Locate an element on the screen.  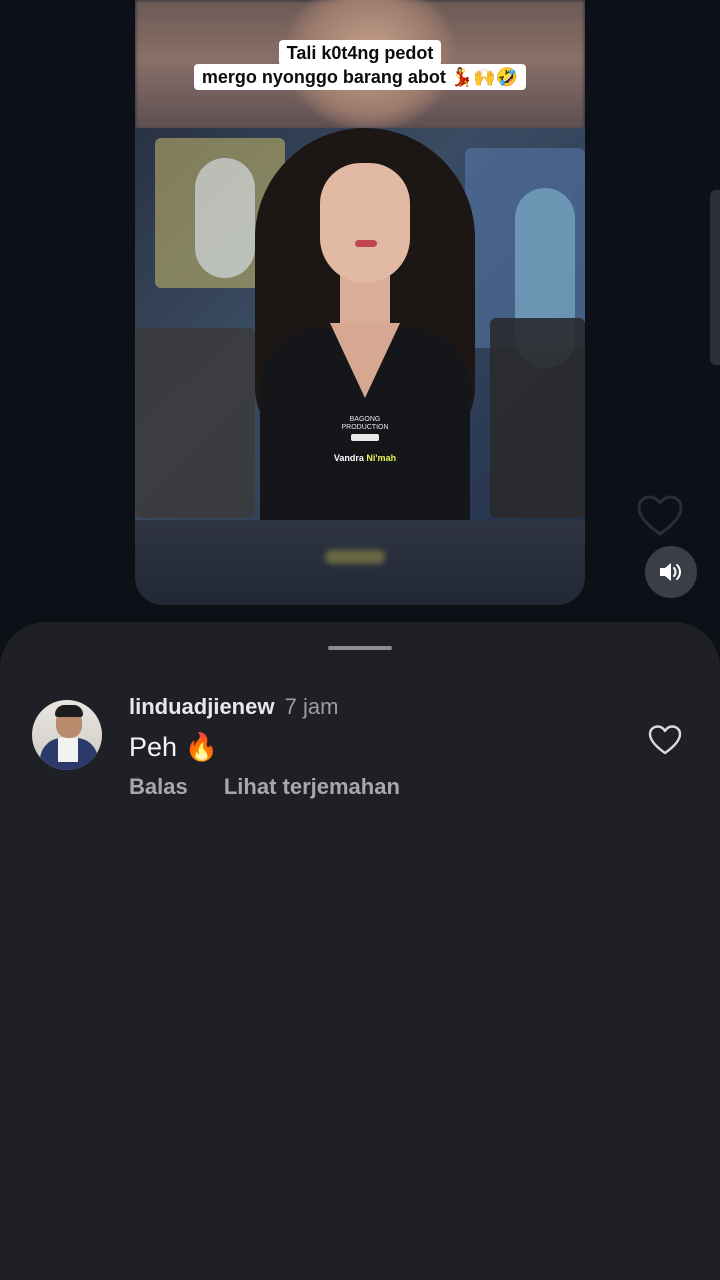
speaker-volume-icon is located at coordinates (670, 572).